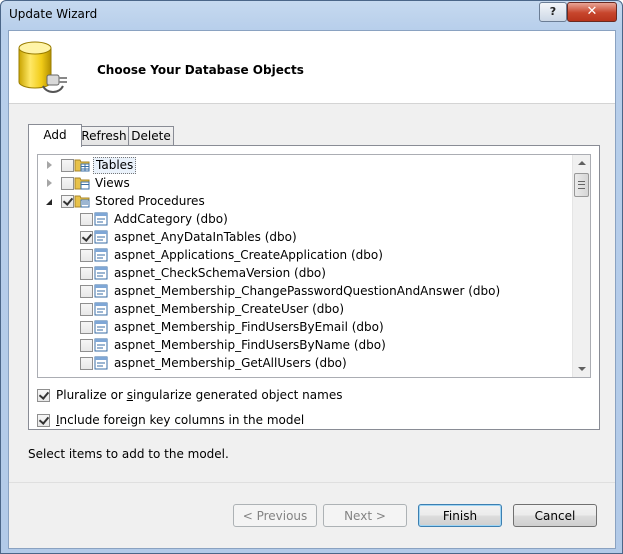 This screenshot has width=623, height=554. What do you see at coordinates (82, 165) in the screenshot?
I see `folder-tables-icon` at bounding box center [82, 165].